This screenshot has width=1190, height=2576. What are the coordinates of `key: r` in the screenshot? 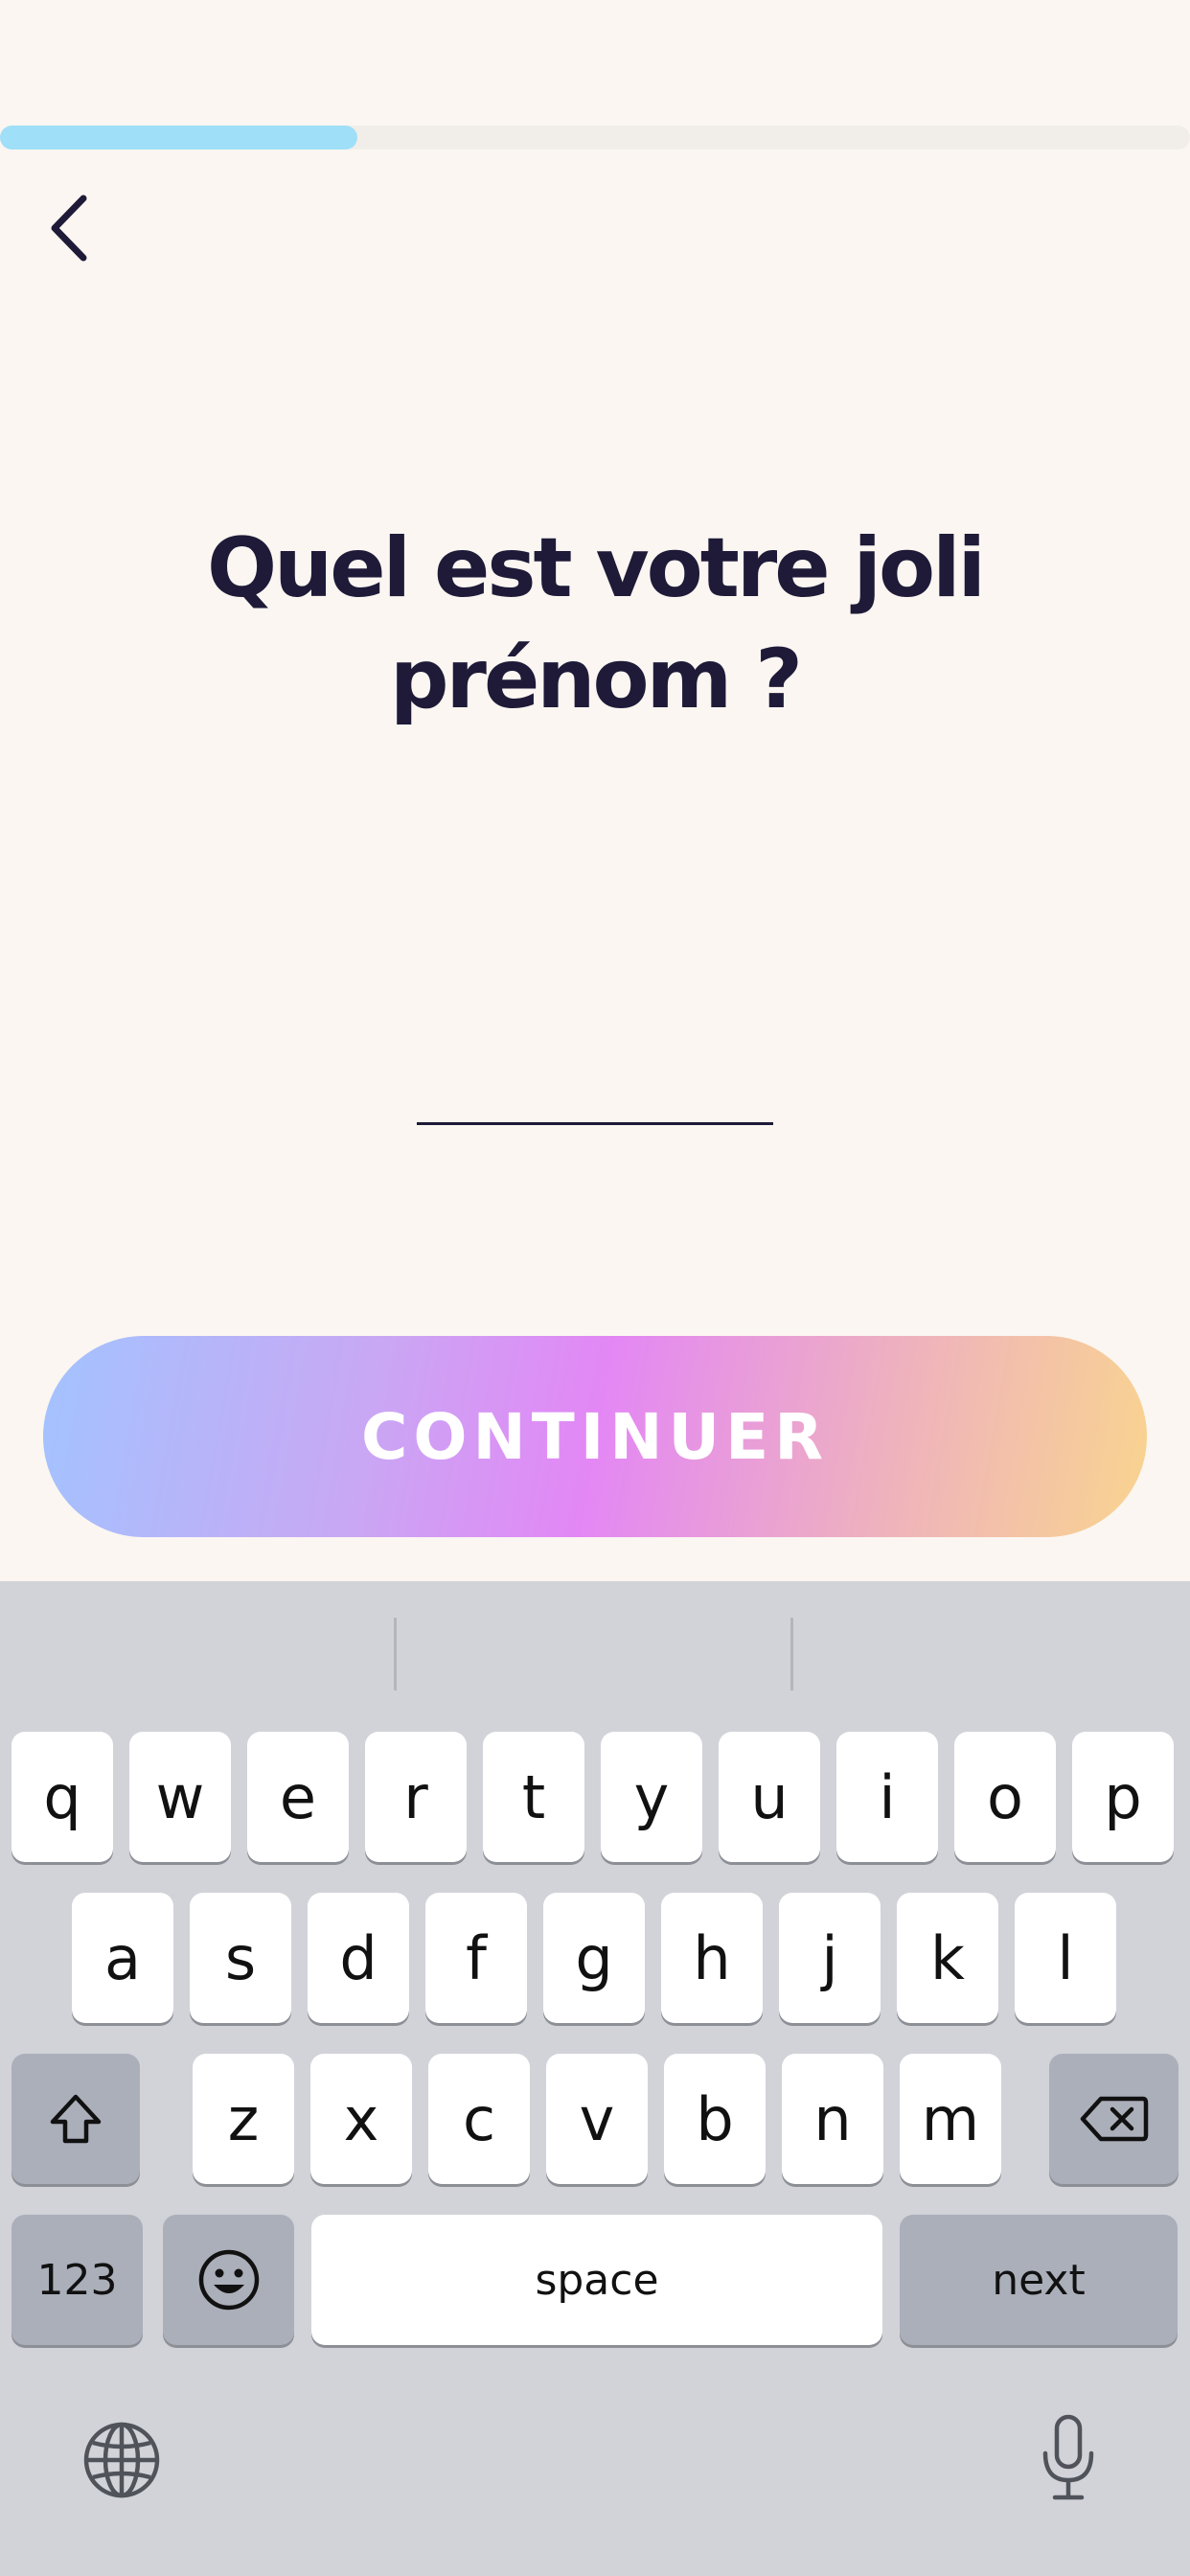 It's located at (416, 1797).